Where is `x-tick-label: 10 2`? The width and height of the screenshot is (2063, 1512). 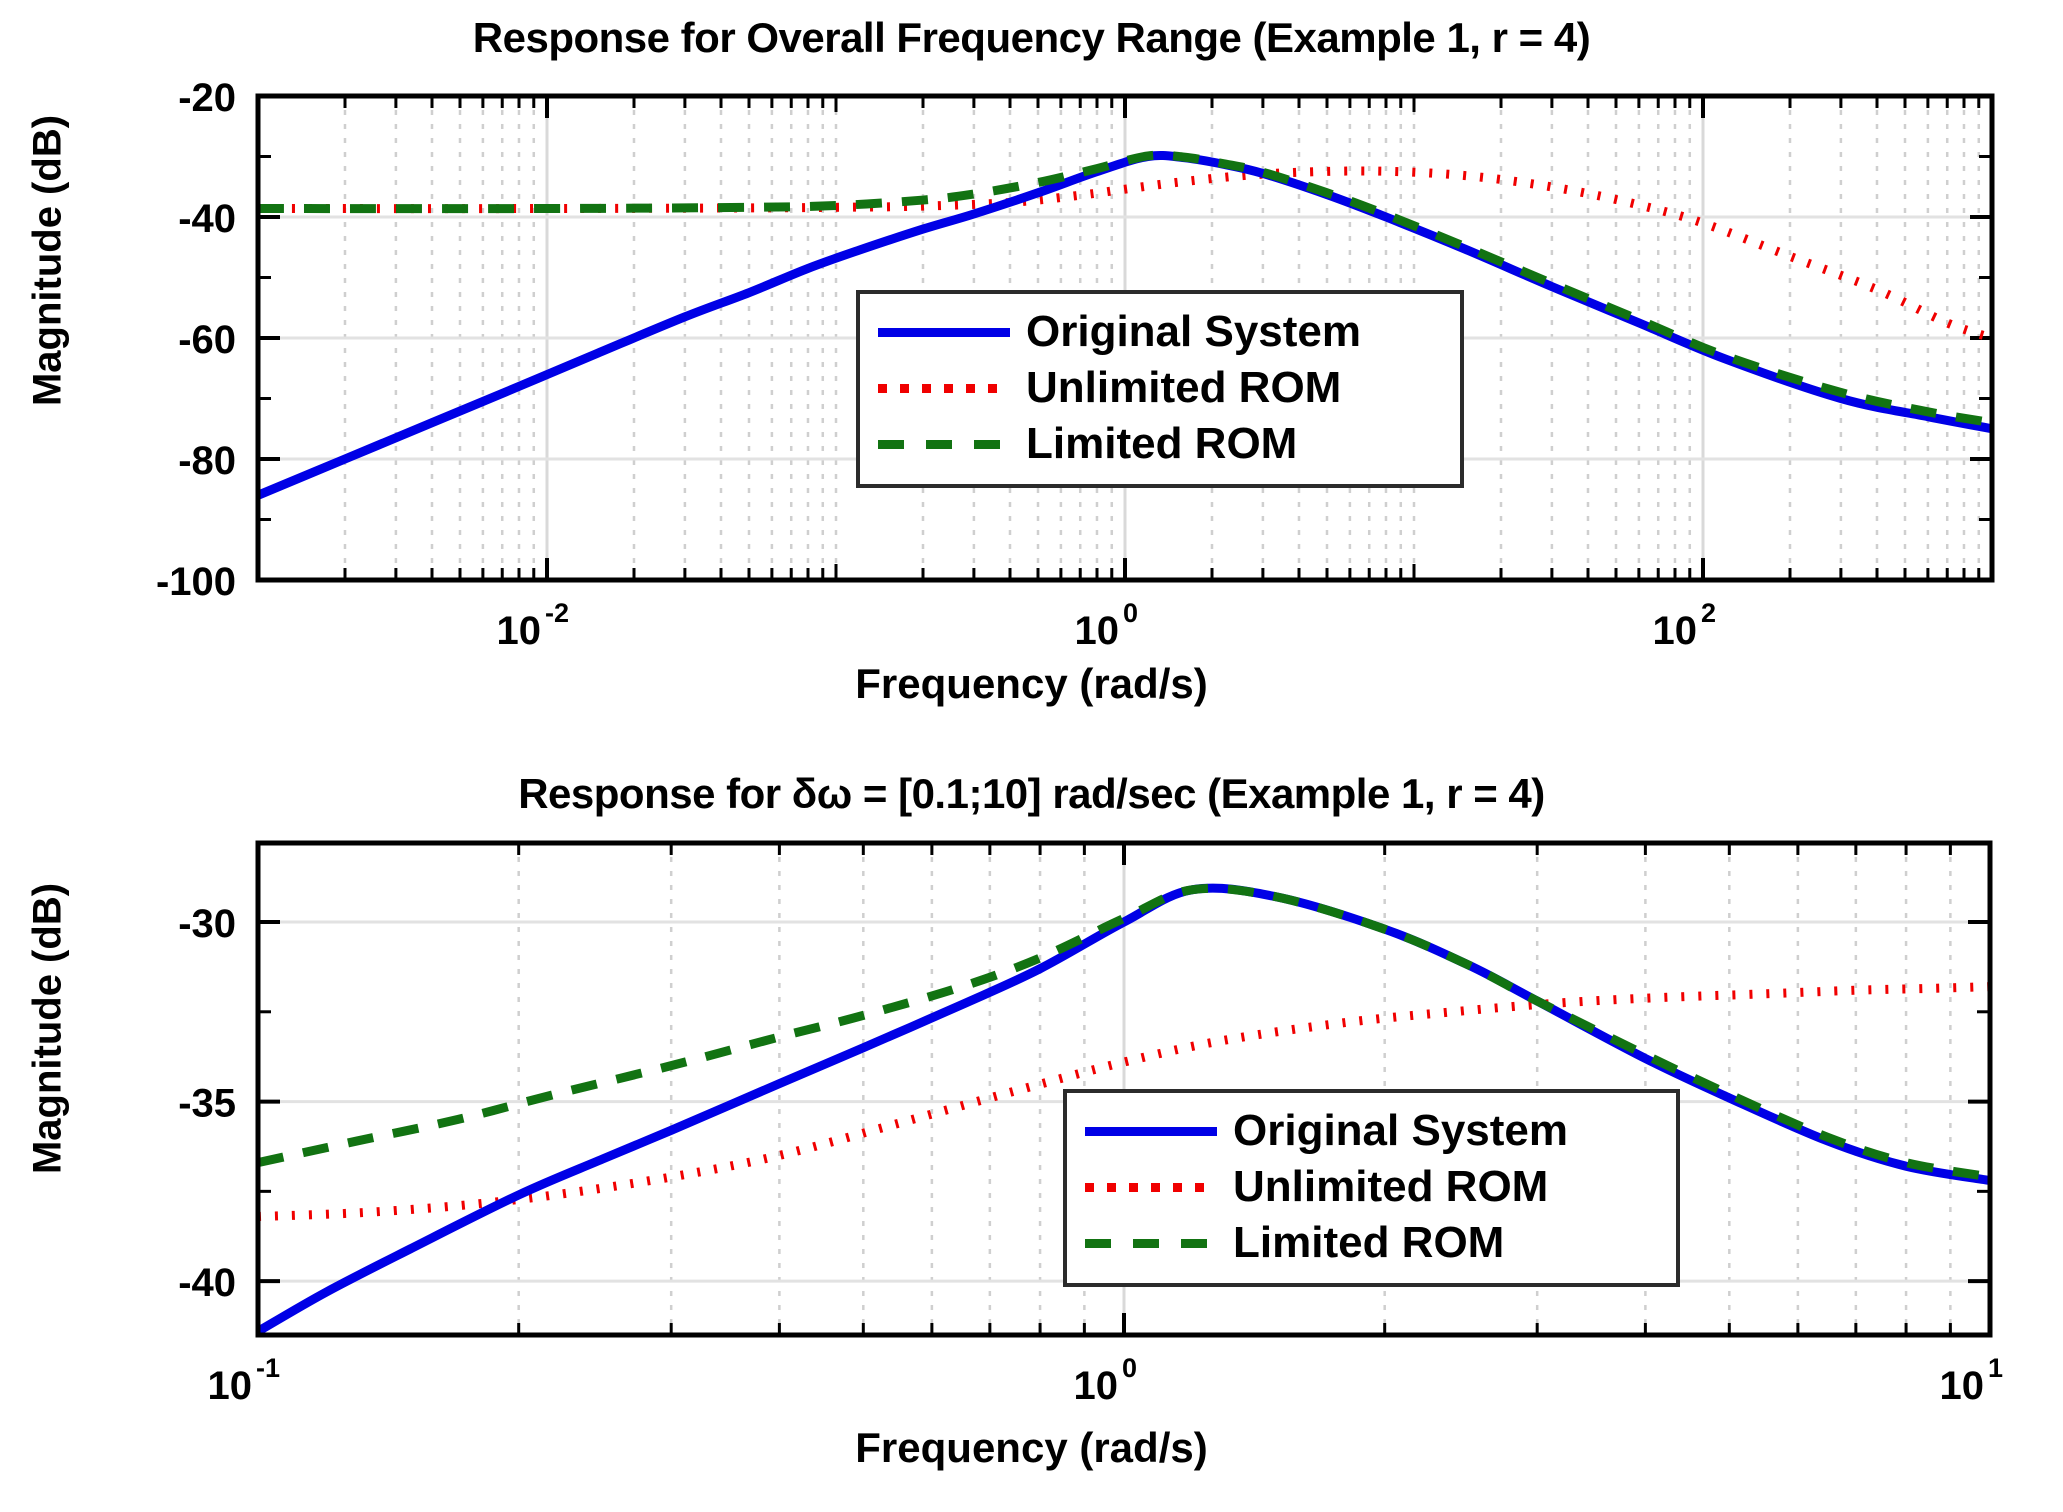 x-tick-label: 10 2 is located at coordinates (1685, 625).